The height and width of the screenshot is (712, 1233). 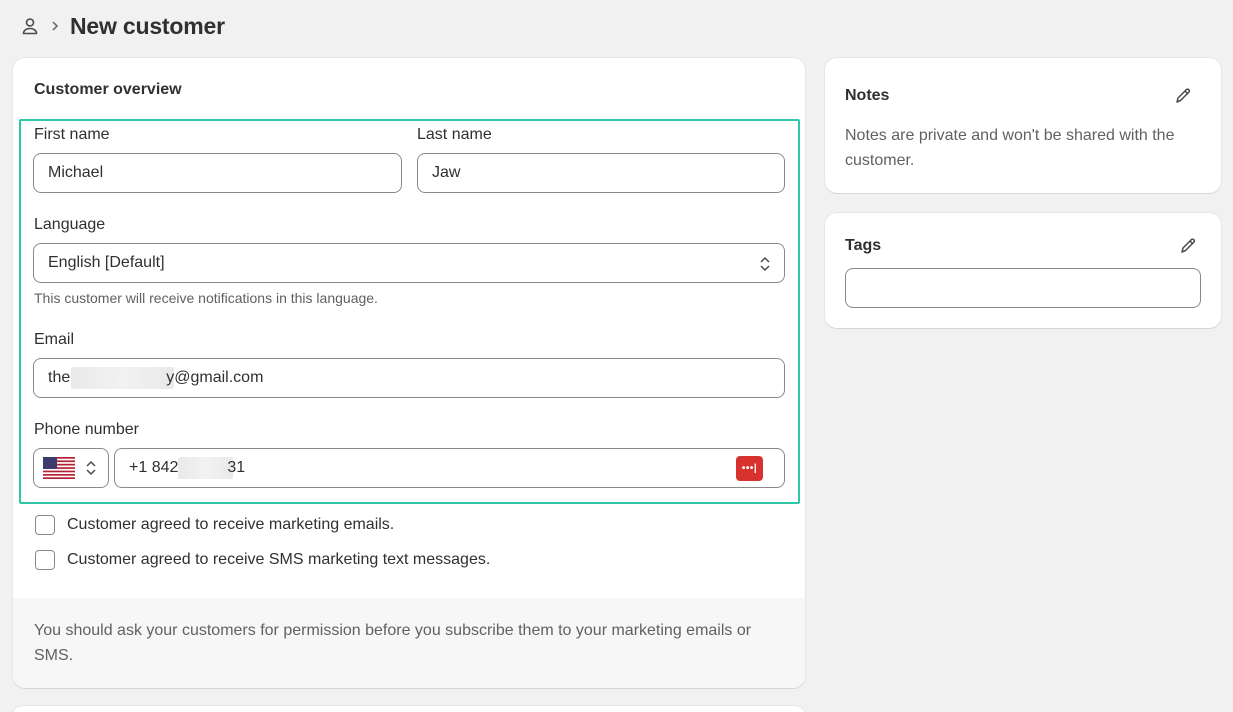 What do you see at coordinates (217, 173) in the screenshot?
I see `first-name-input: Michael` at bounding box center [217, 173].